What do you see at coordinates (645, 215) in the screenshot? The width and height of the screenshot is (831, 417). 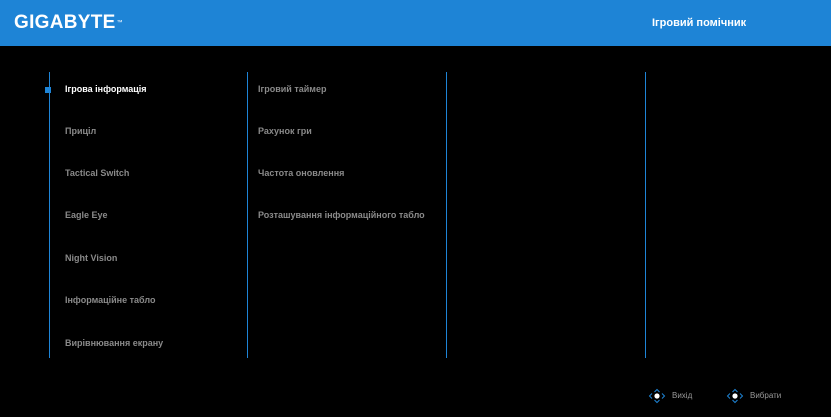 I see `column-divider-values` at bounding box center [645, 215].